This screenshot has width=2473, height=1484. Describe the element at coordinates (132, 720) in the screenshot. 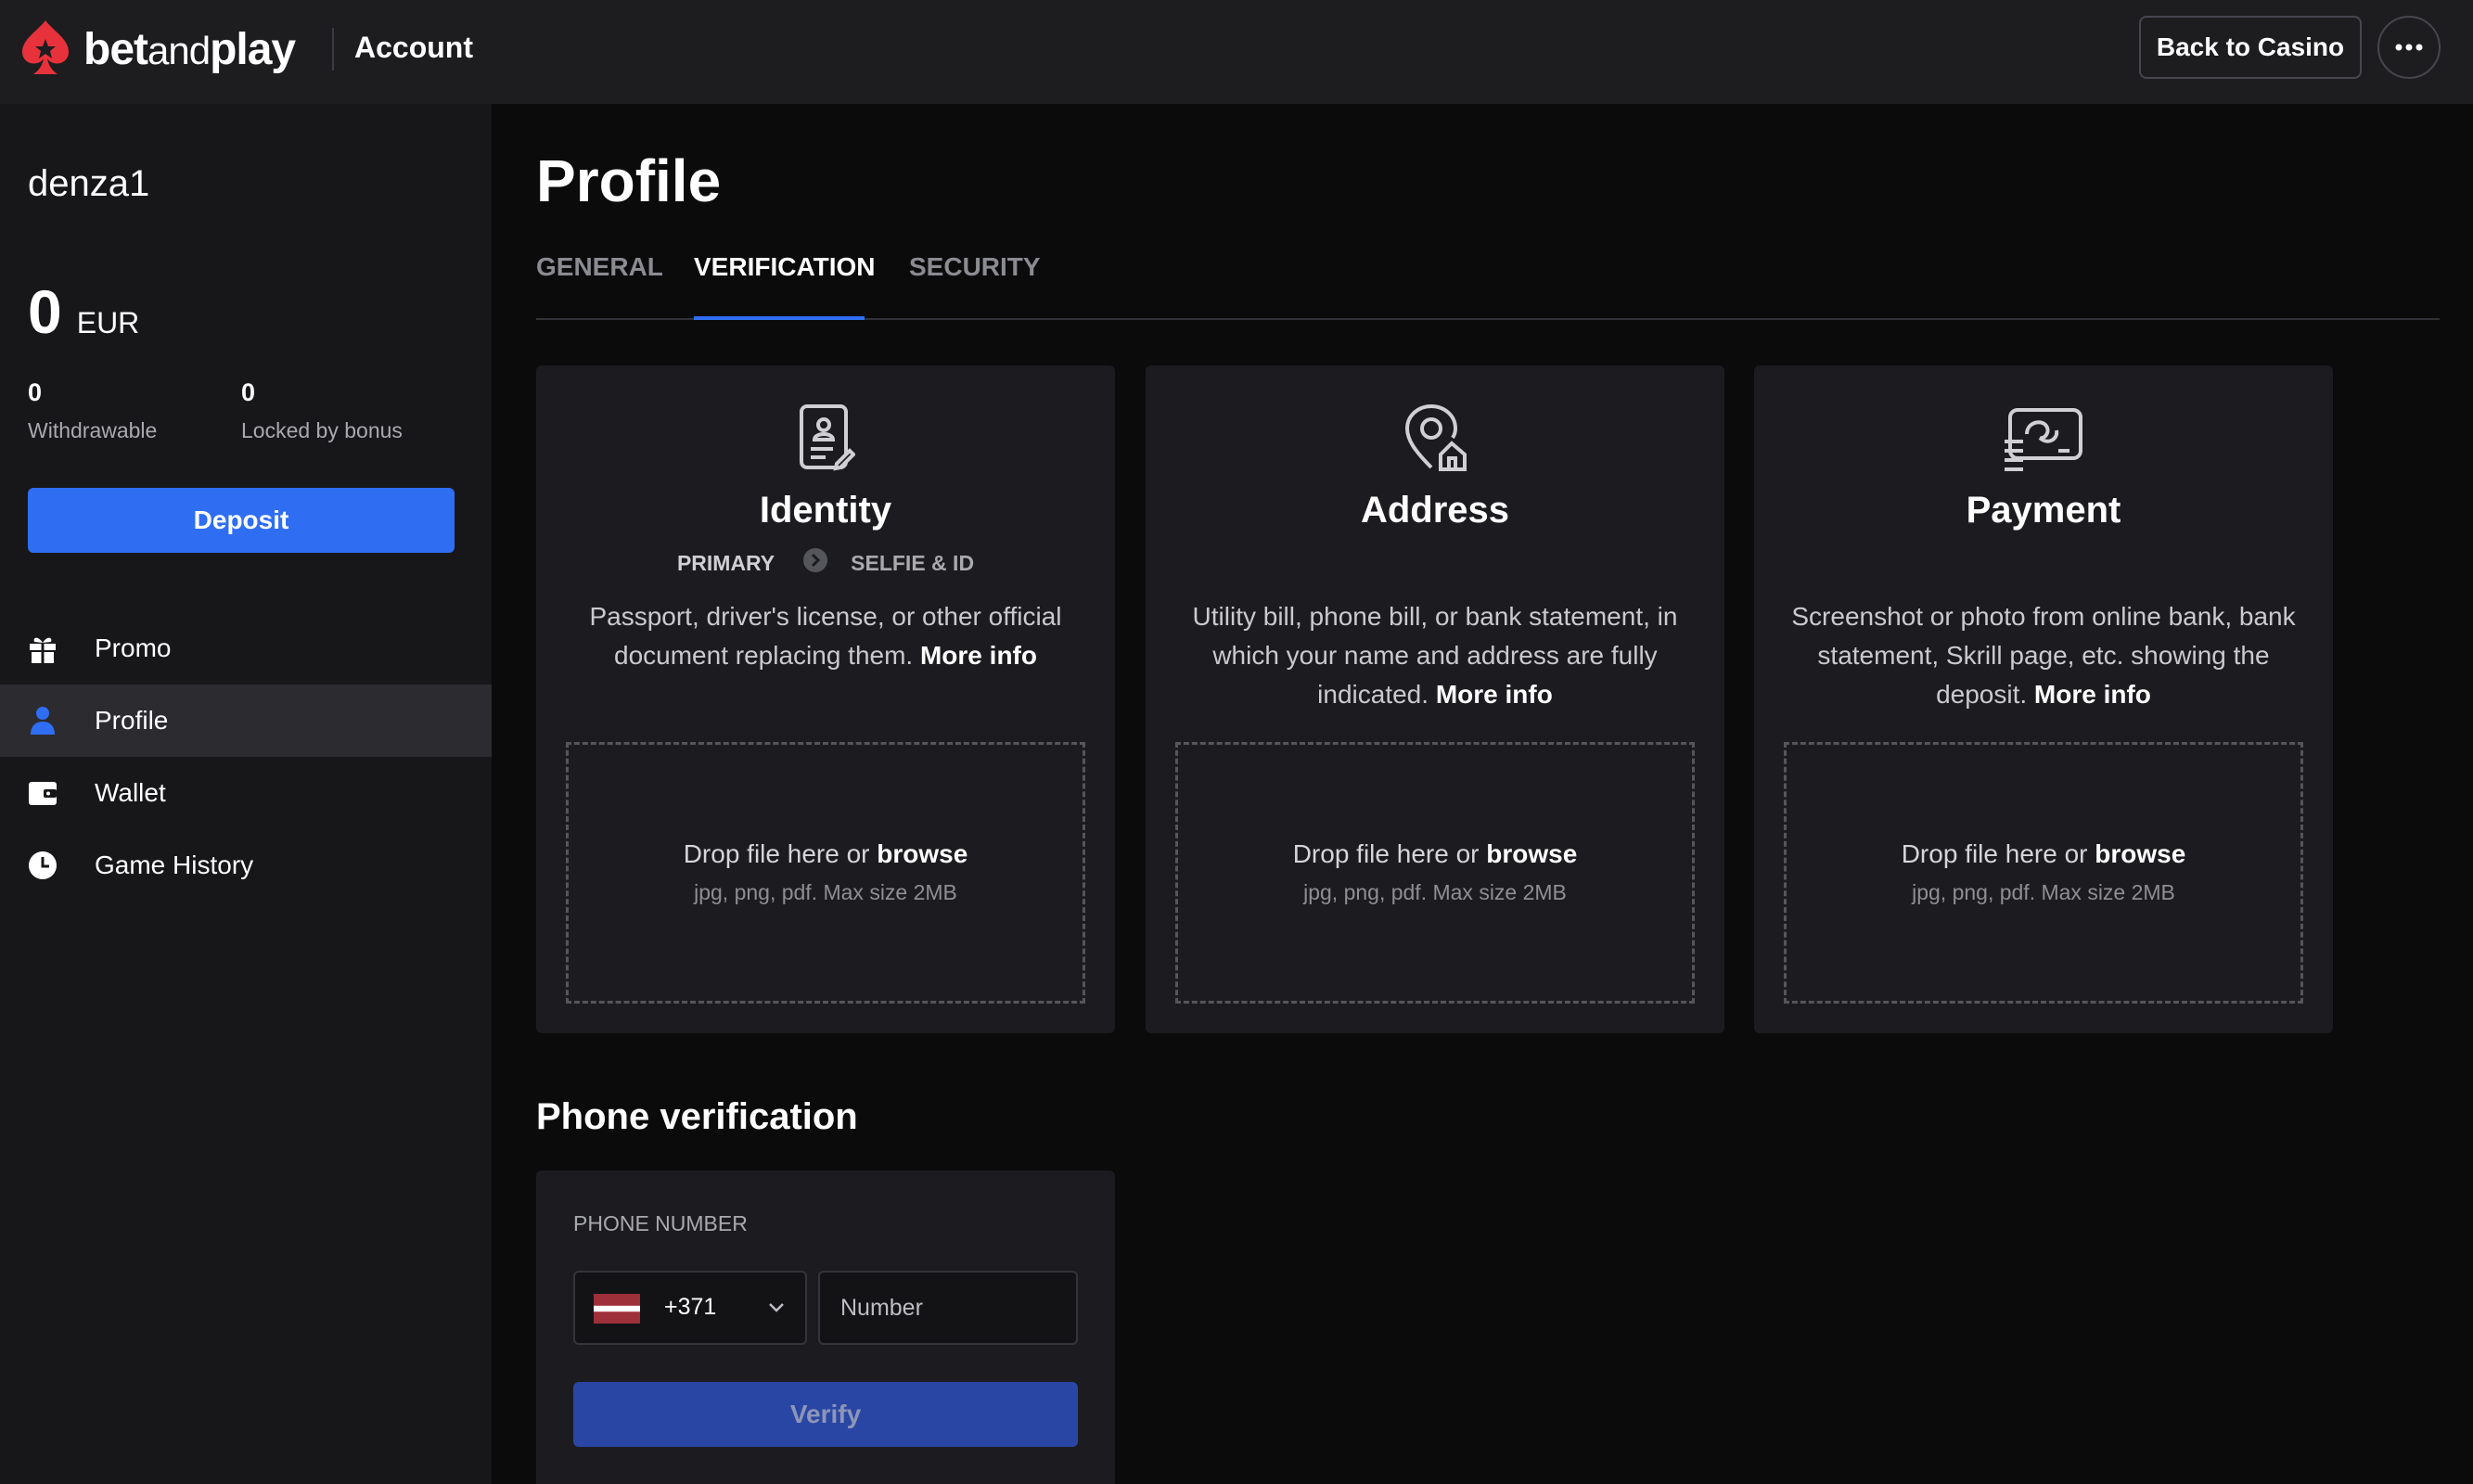

I see `sidebar-item-label: Profile` at that location.